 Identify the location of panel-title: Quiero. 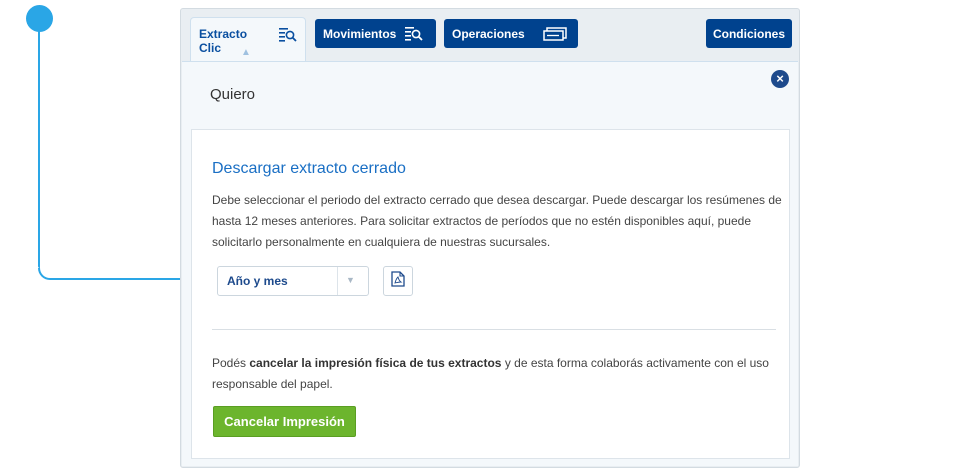
(233, 94).